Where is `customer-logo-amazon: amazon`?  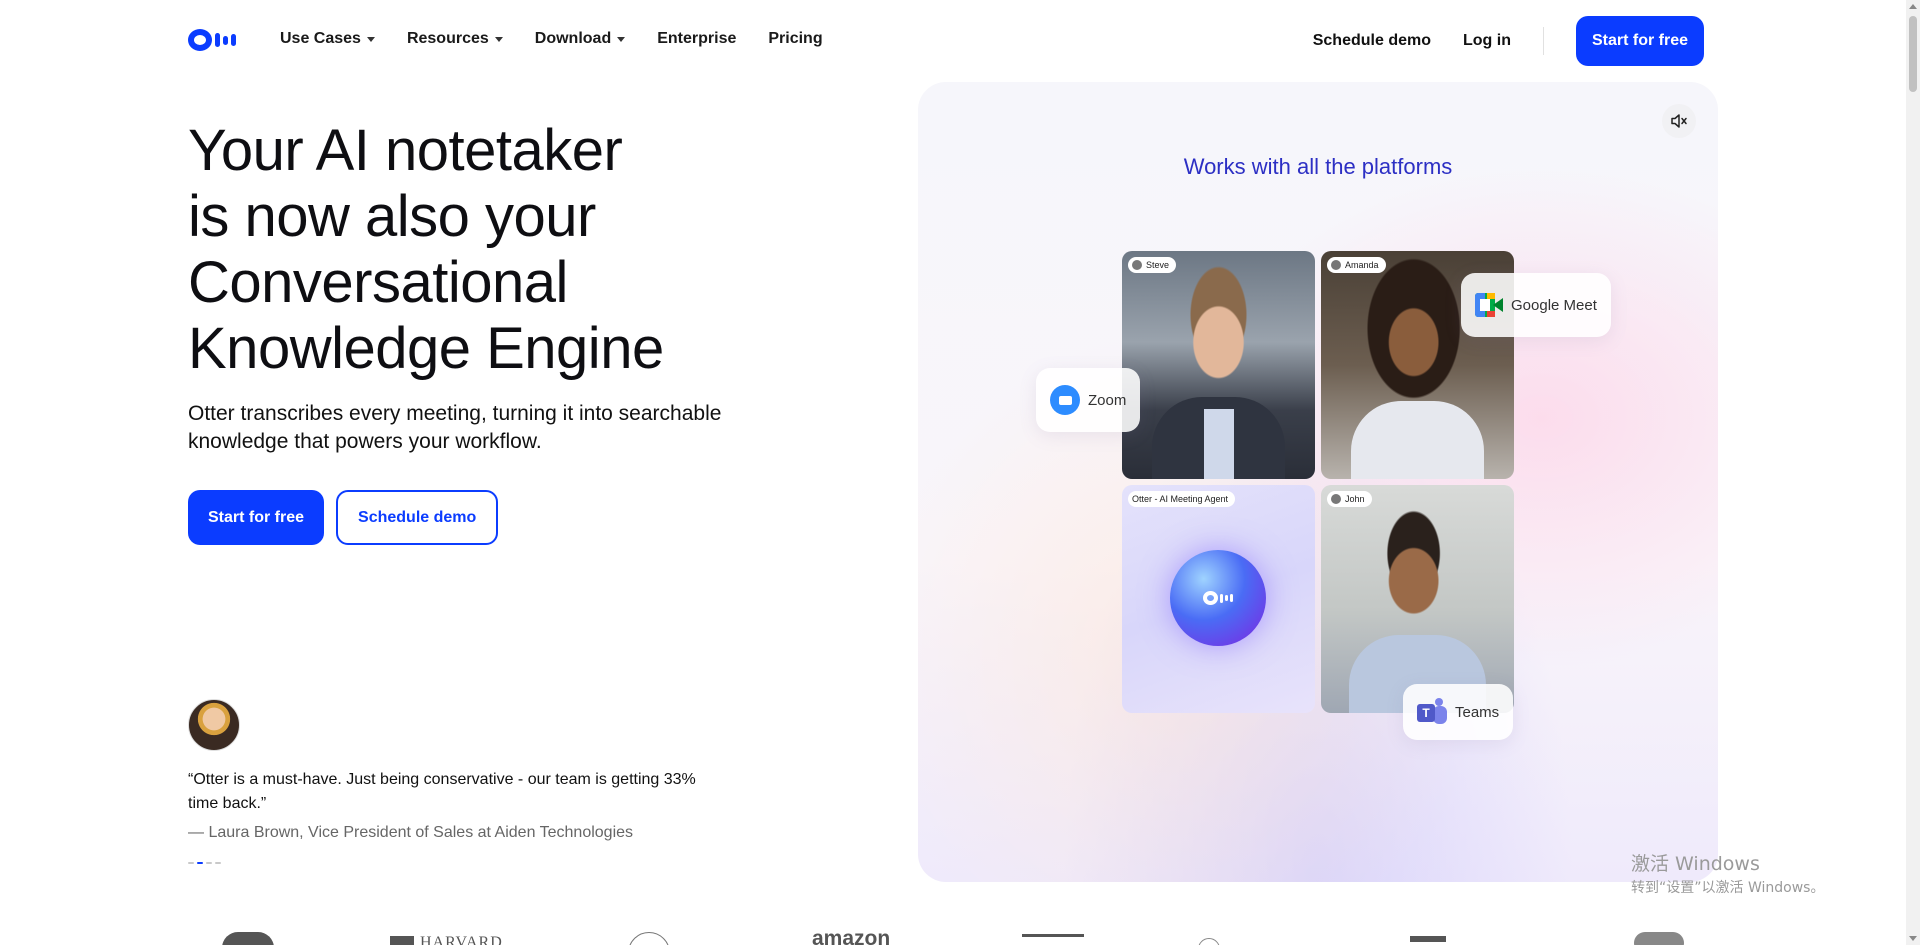 customer-logo-amazon: amazon is located at coordinates (851, 936).